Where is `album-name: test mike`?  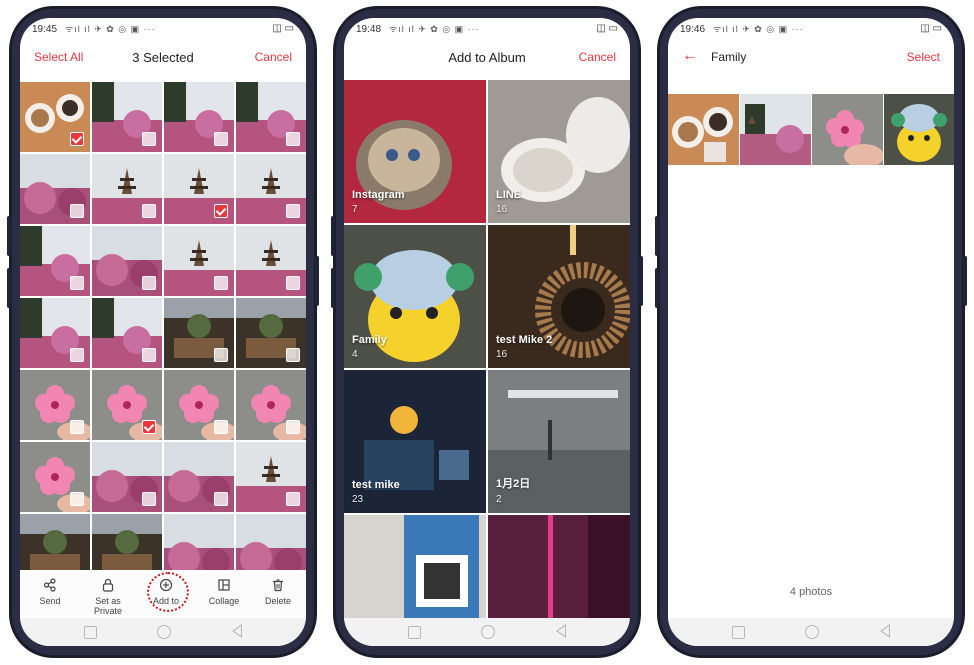 album-name: test mike is located at coordinates (376, 485).